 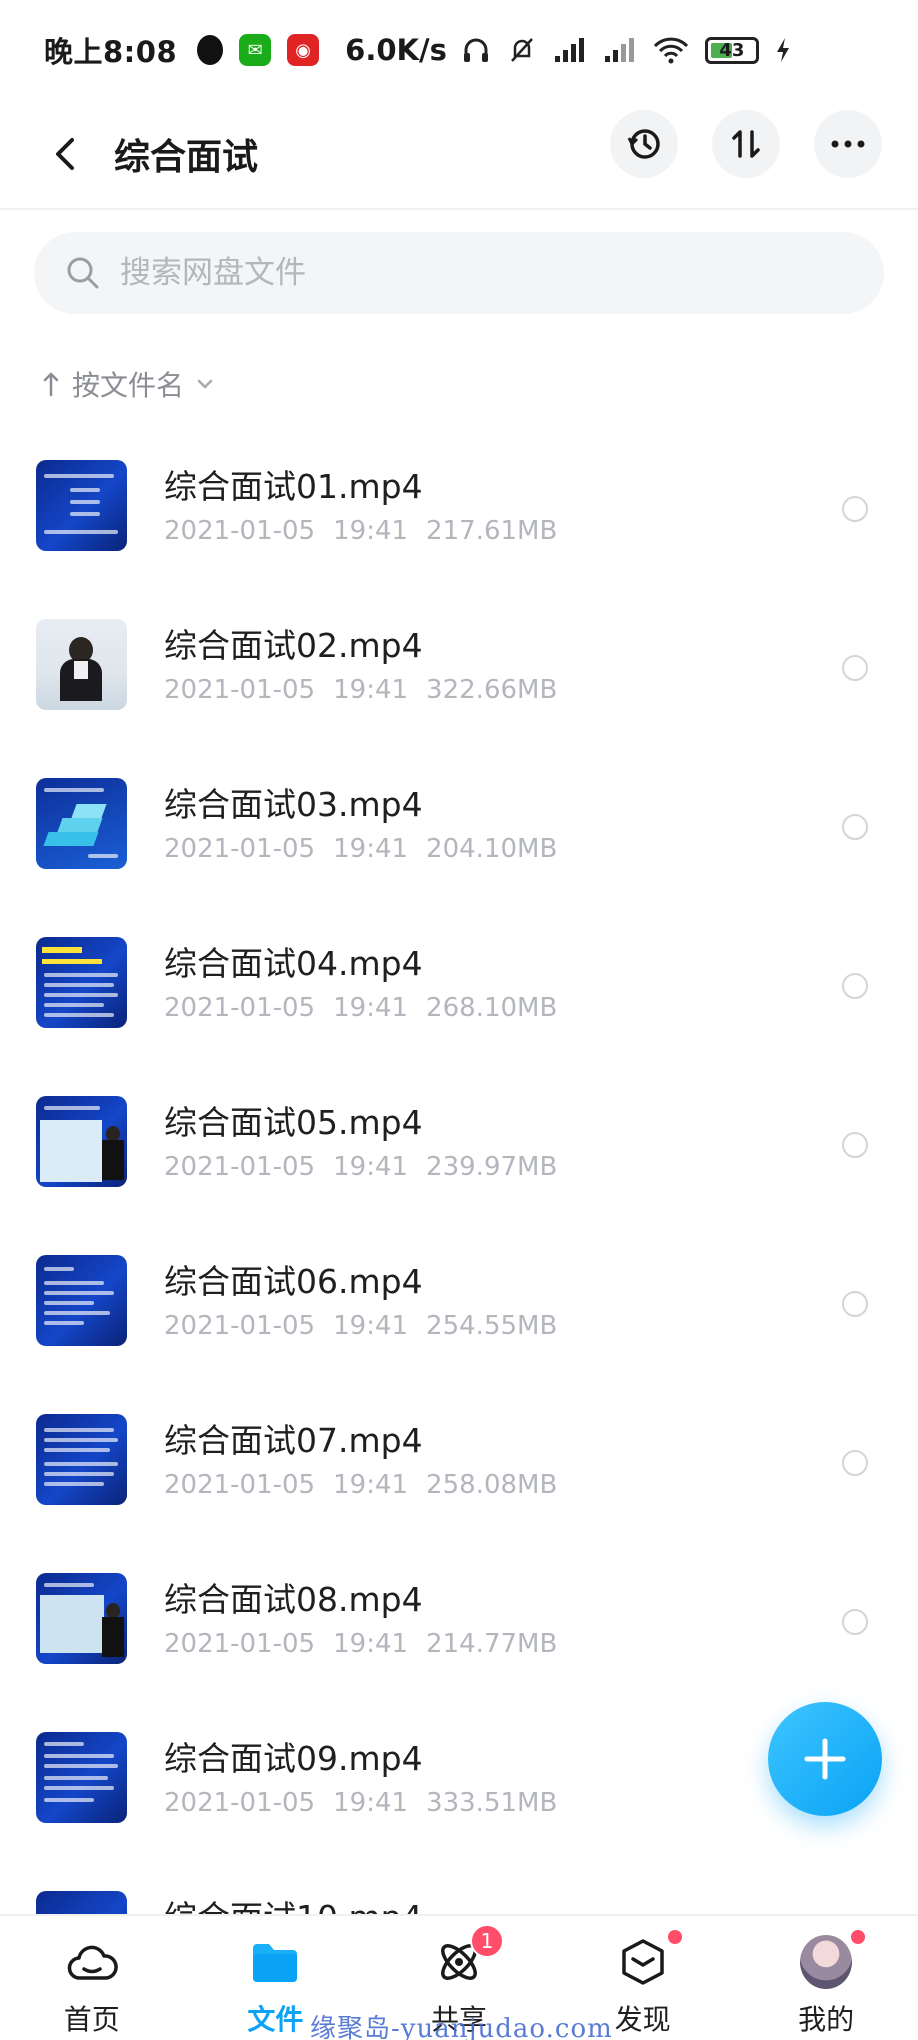 What do you see at coordinates (293, 804) in the screenshot?
I see `file-name: 综合面试03.mp4` at bounding box center [293, 804].